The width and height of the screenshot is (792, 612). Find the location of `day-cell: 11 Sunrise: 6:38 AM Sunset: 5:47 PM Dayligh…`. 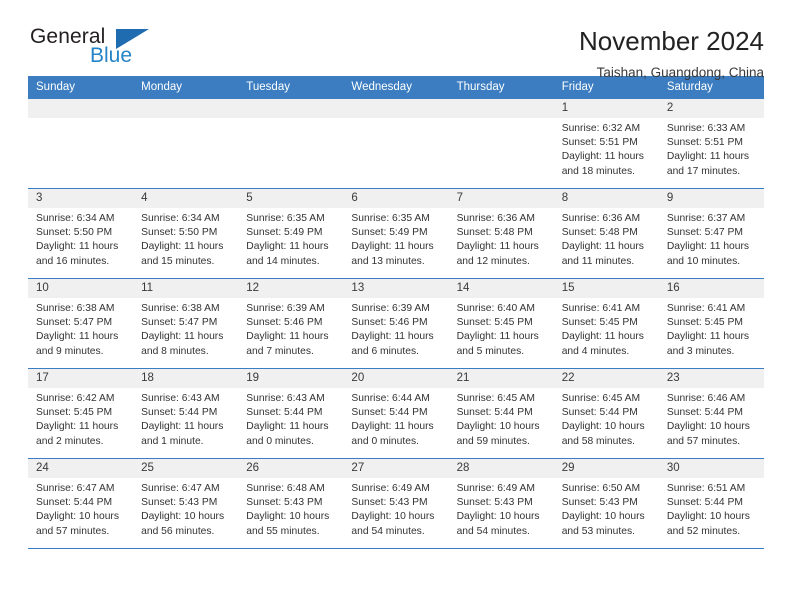

day-cell: 11 Sunrise: 6:38 AM Sunset: 5:47 PM Dayligh… is located at coordinates (186, 323).